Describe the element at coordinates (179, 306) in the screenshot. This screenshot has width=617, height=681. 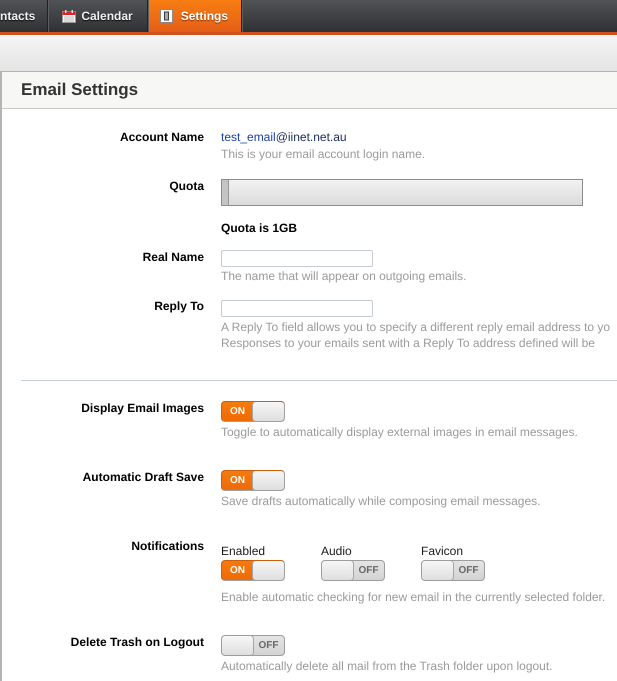
I see `field-label: Reply To` at that location.